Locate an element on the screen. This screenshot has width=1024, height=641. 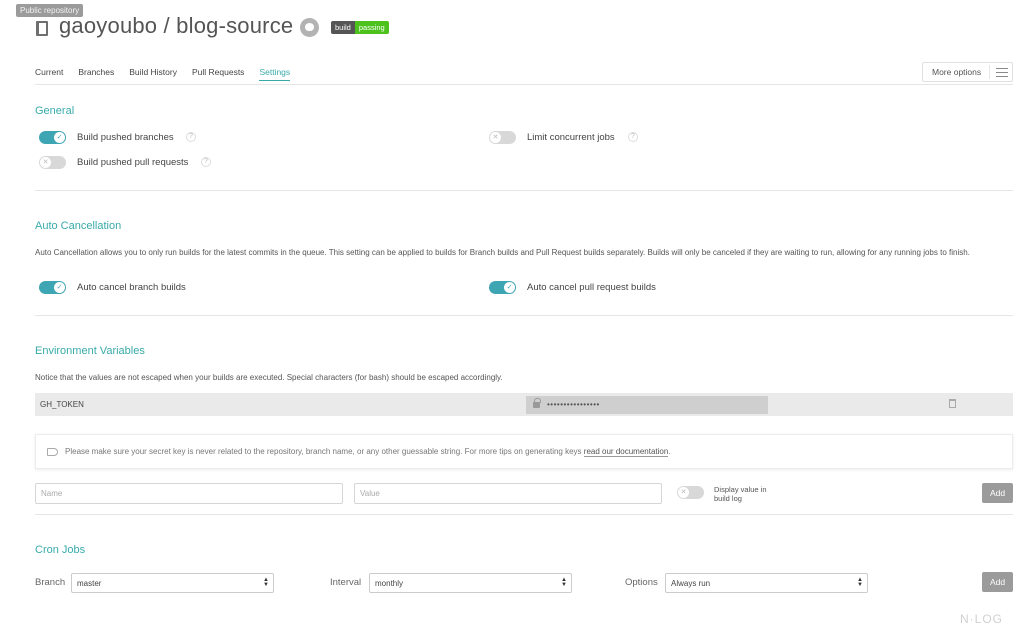
build-pushed-branches-label: Build pushed branches is located at coordinates (125, 137).